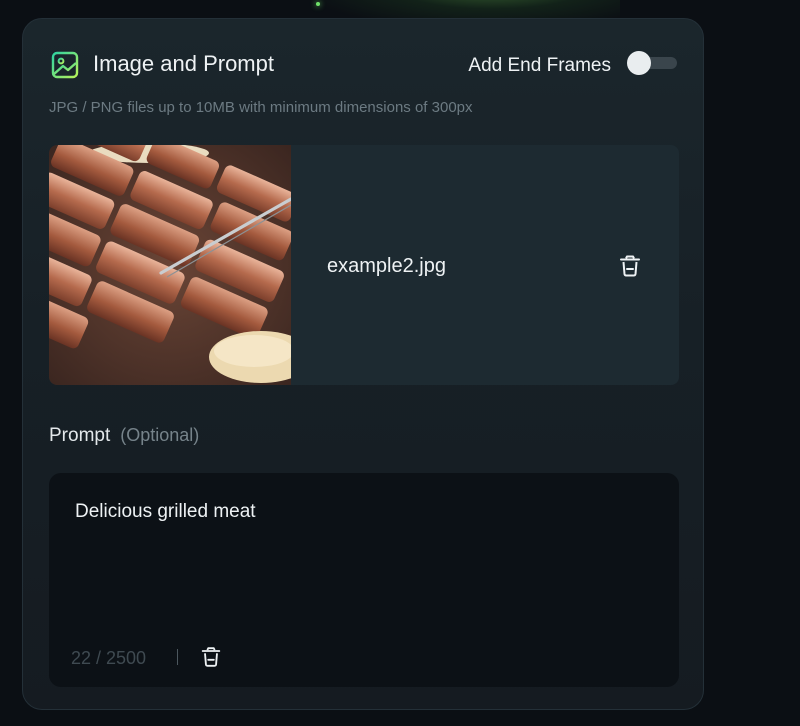  I want to click on uploaded-image-thumbnail, so click(170, 265).